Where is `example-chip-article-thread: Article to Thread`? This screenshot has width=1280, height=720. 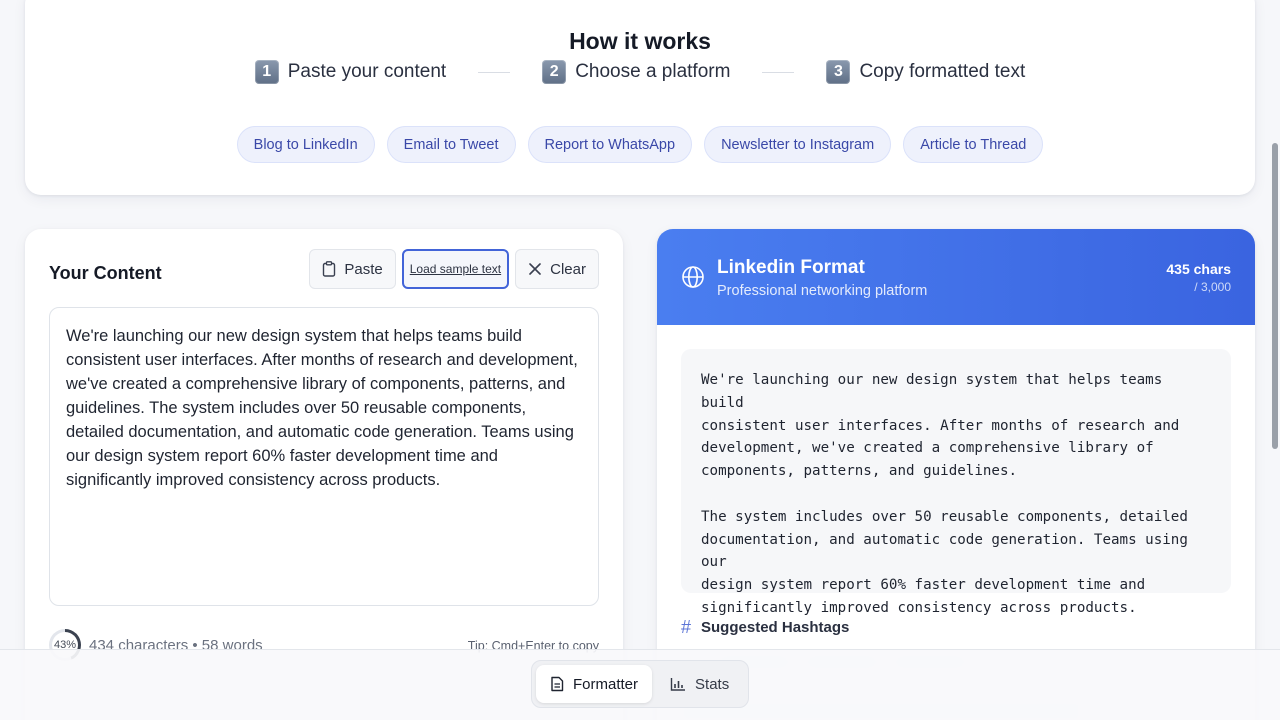
example-chip-article-thread: Article to Thread is located at coordinates (973, 144).